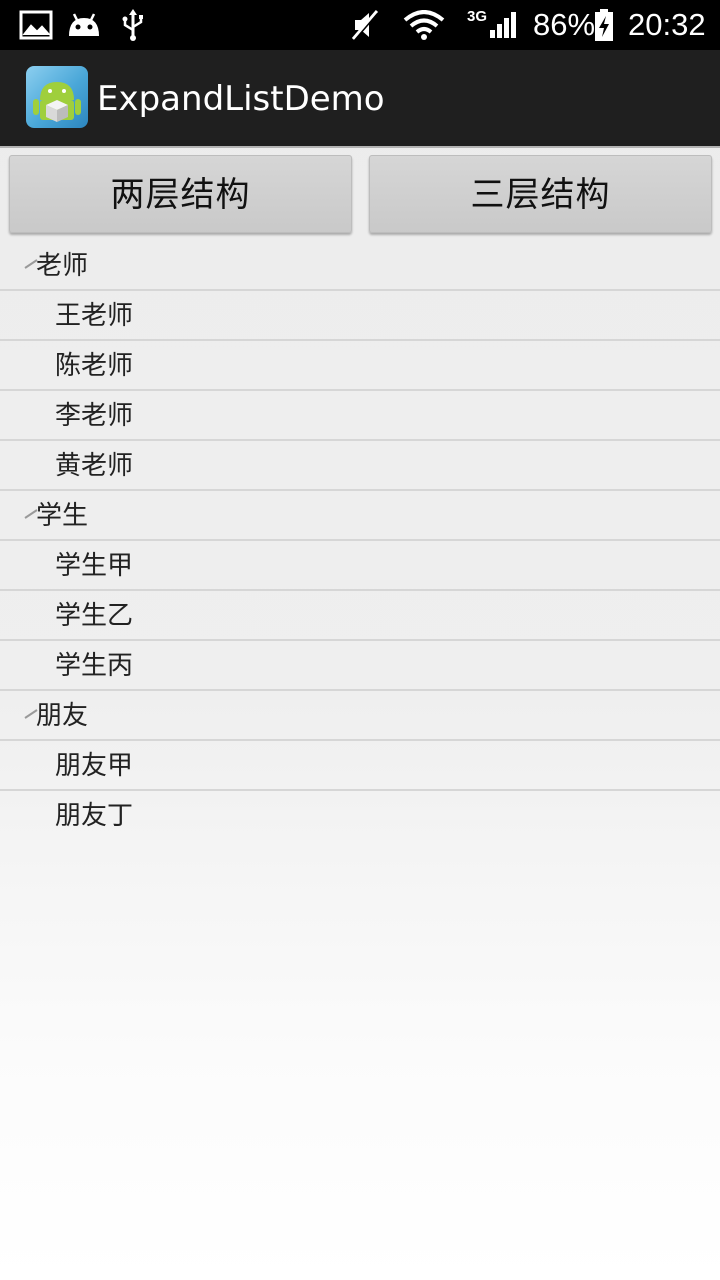 The image size is (720, 1280). Describe the element at coordinates (360, 466) in the screenshot. I see `list-item: 黄老师` at that location.